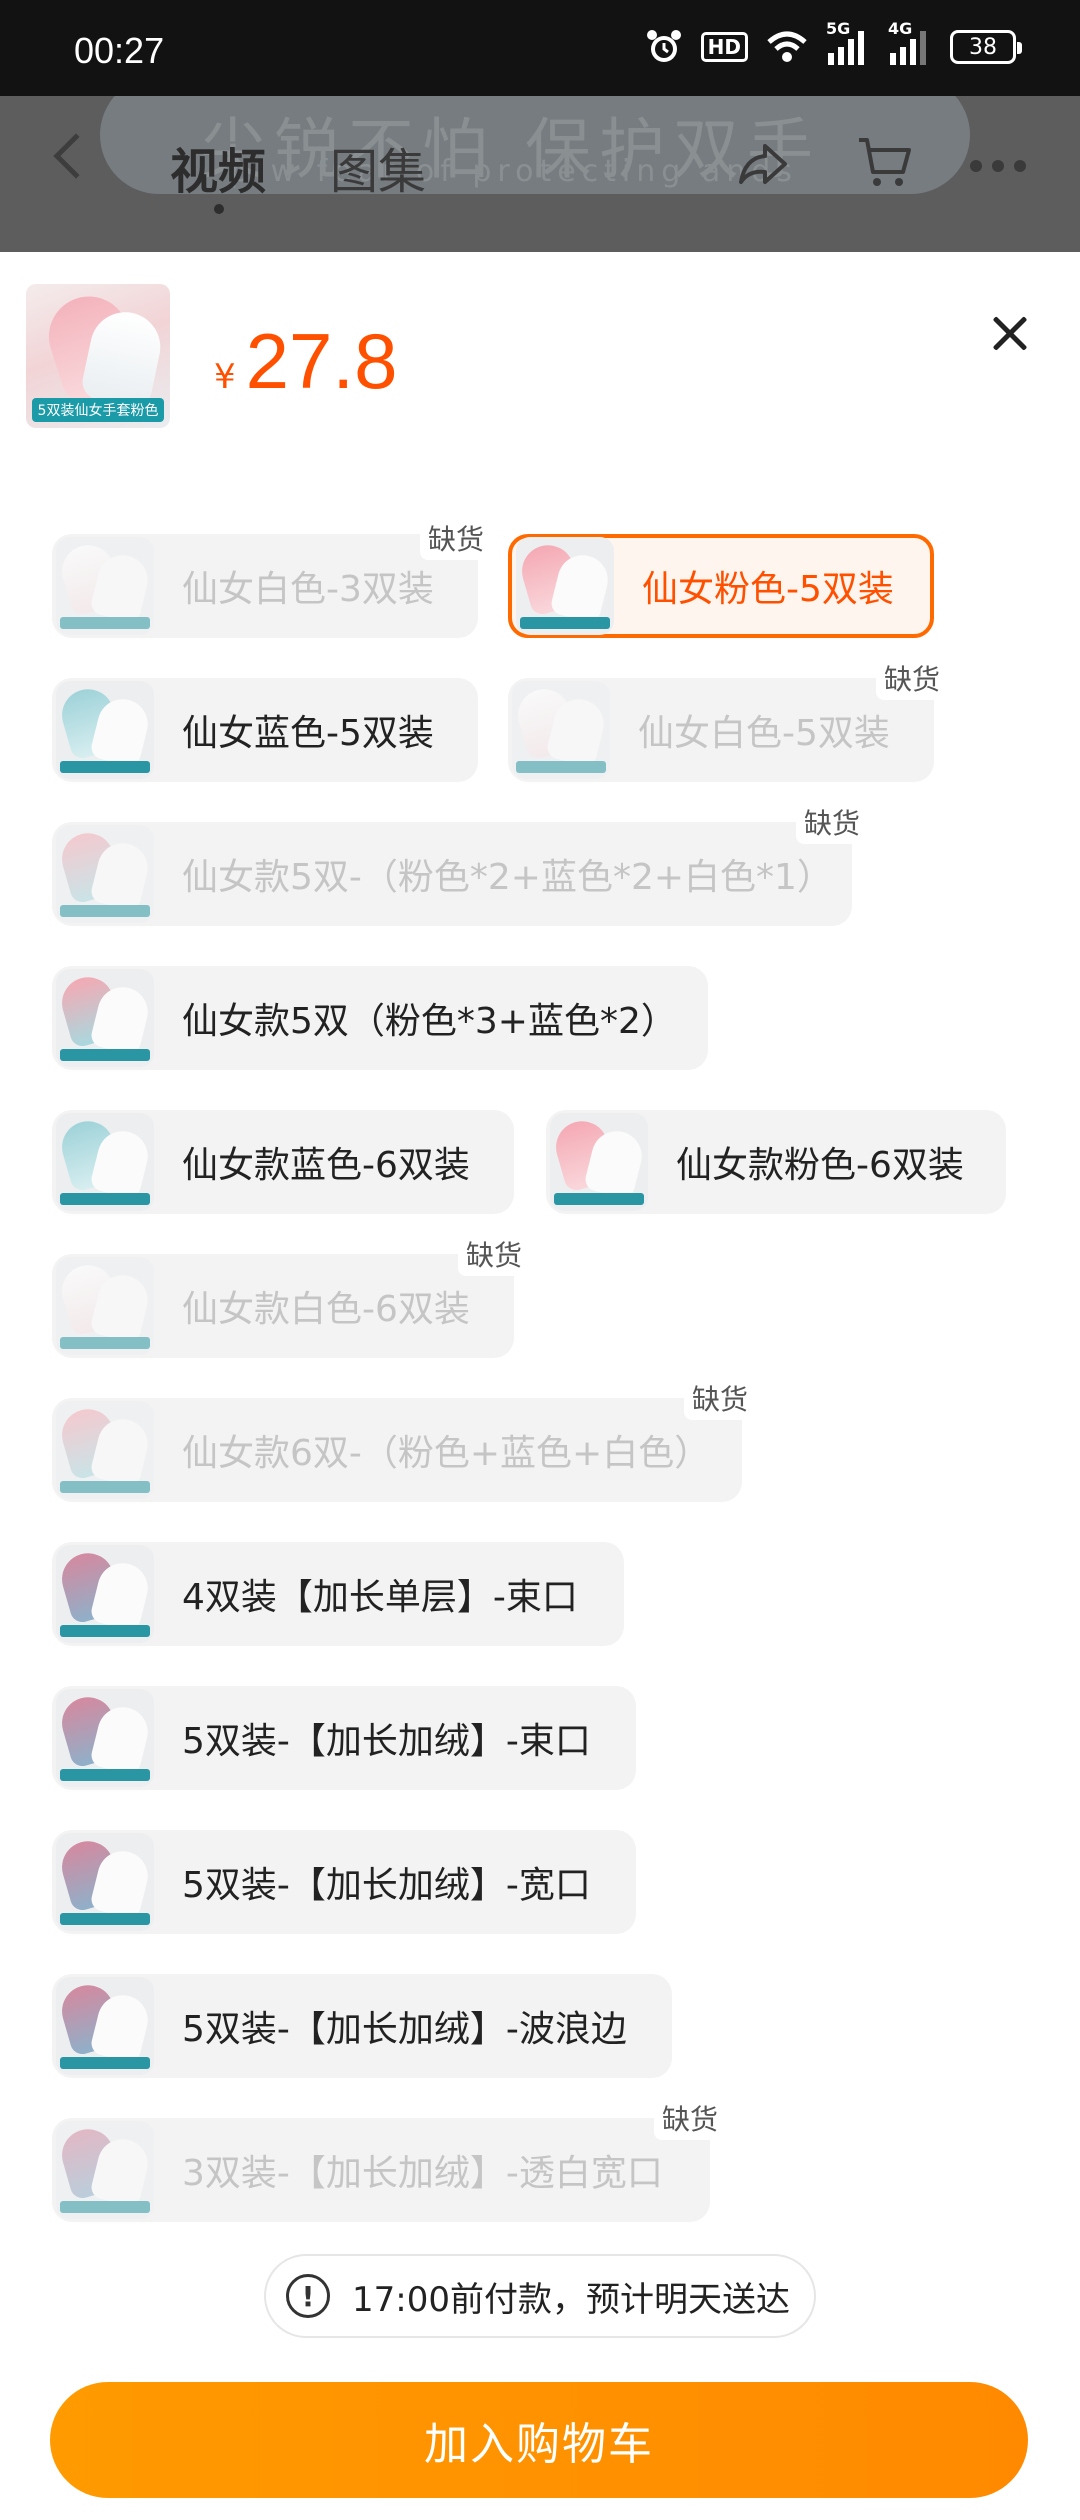 The width and height of the screenshot is (1080, 2520). What do you see at coordinates (378, 167) in the screenshot?
I see `tab-album: 图集` at bounding box center [378, 167].